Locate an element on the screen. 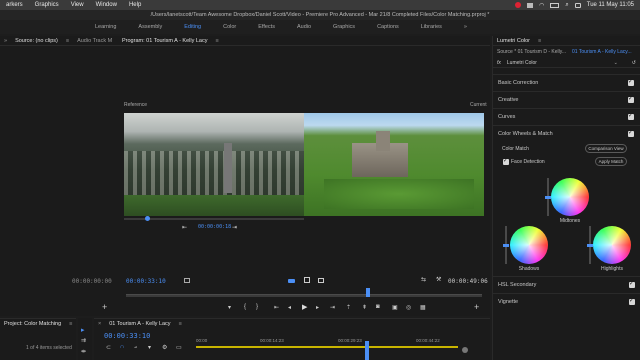 The image size is (640, 360). step-back-icon: ◂ is located at coordinates (289, 307).